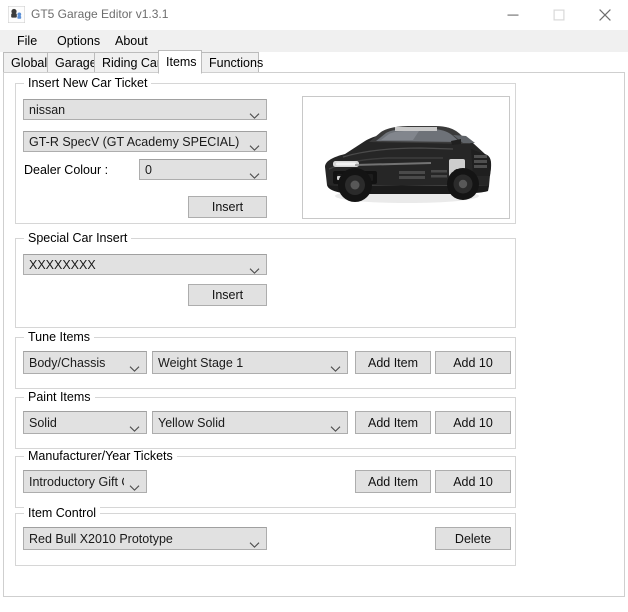 This screenshot has height=612, width=628. I want to click on item-control-combo: Red Bull X2010 Prototype, so click(145, 538).